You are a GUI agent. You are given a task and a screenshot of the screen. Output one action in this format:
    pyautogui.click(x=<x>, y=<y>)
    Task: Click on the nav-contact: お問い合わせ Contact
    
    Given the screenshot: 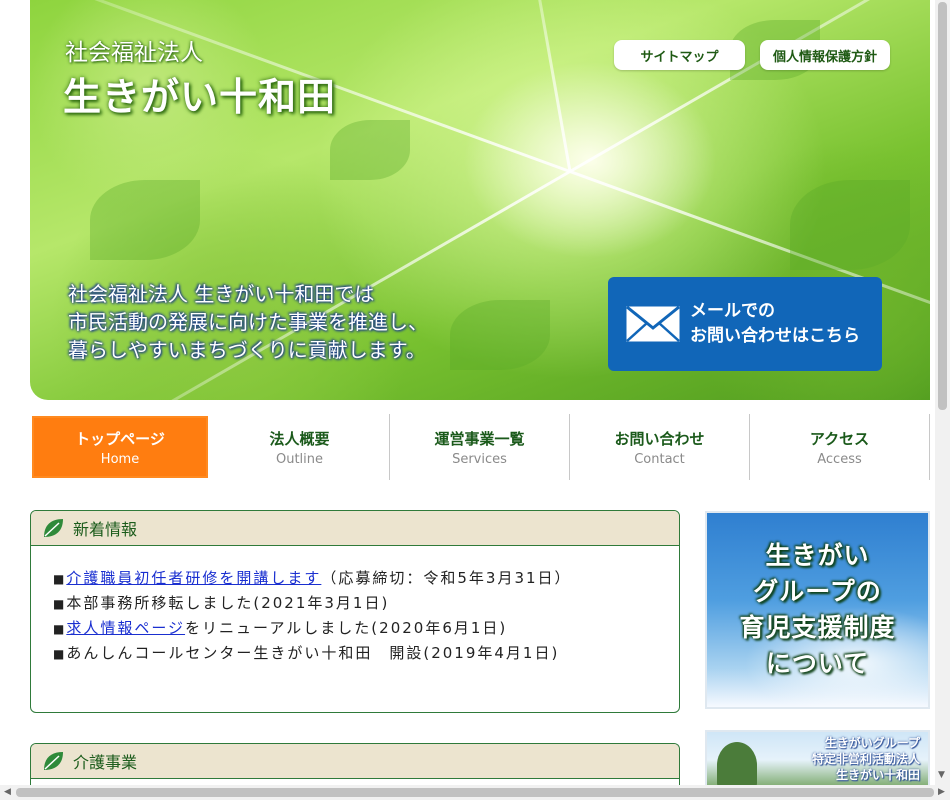 What is the action you would take?
    pyautogui.click(x=660, y=447)
    